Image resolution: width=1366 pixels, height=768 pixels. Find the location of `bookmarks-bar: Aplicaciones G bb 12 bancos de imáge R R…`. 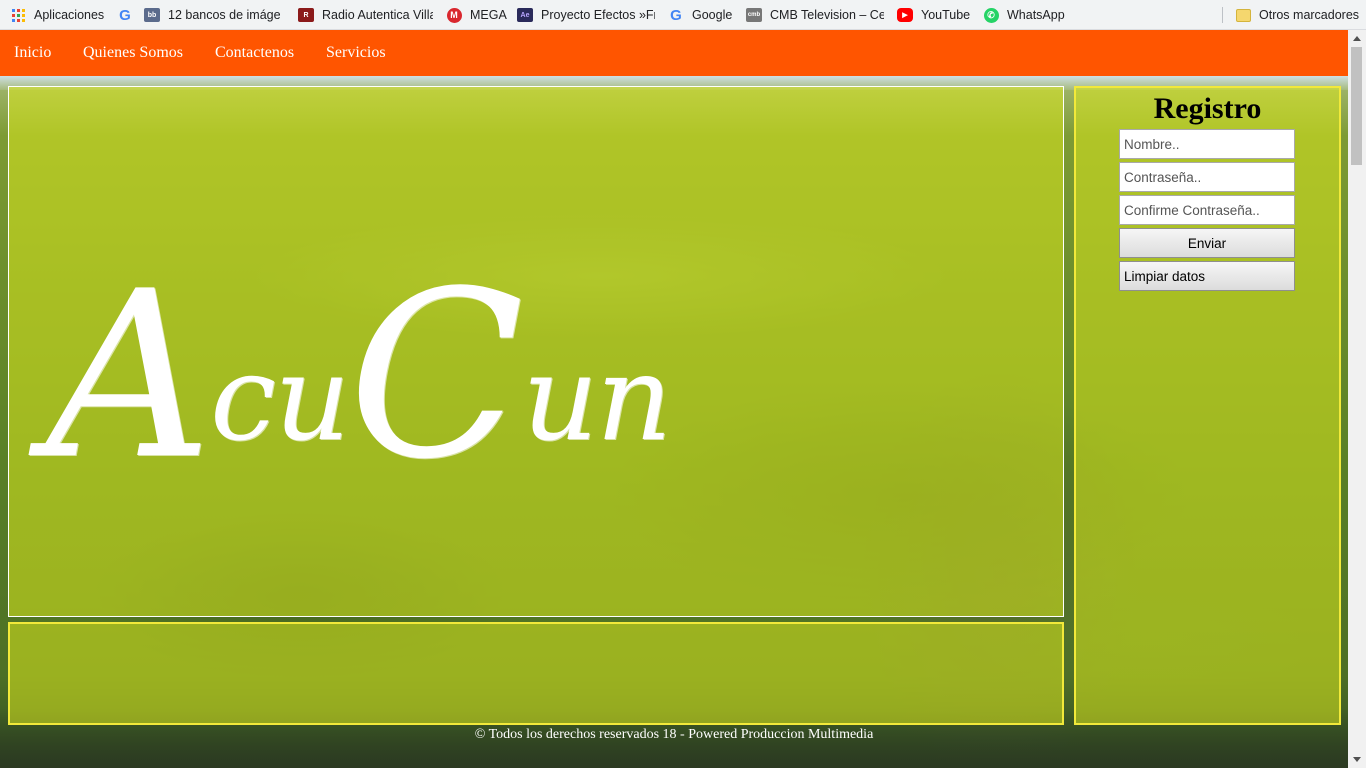

bookmarks-bar: Aplicaciones G bb 12 bancos de imáge R R… is located at coordinates (683, 15).